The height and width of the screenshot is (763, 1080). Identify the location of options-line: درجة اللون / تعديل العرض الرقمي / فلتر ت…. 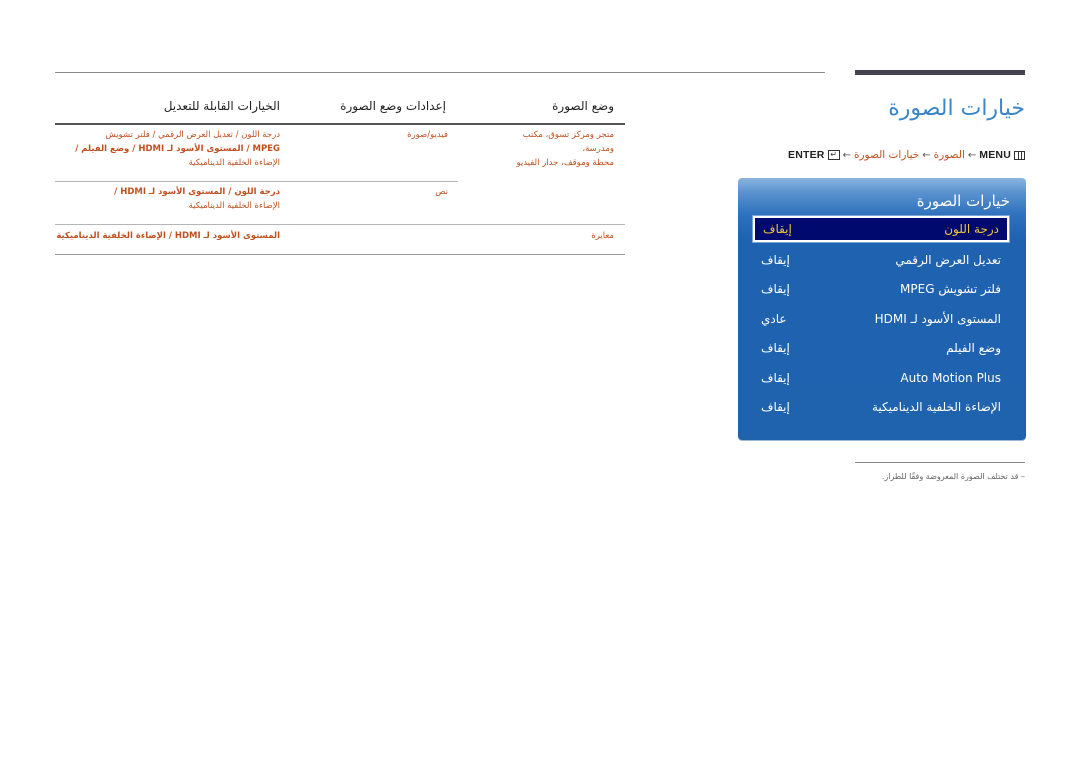
(192, 135).